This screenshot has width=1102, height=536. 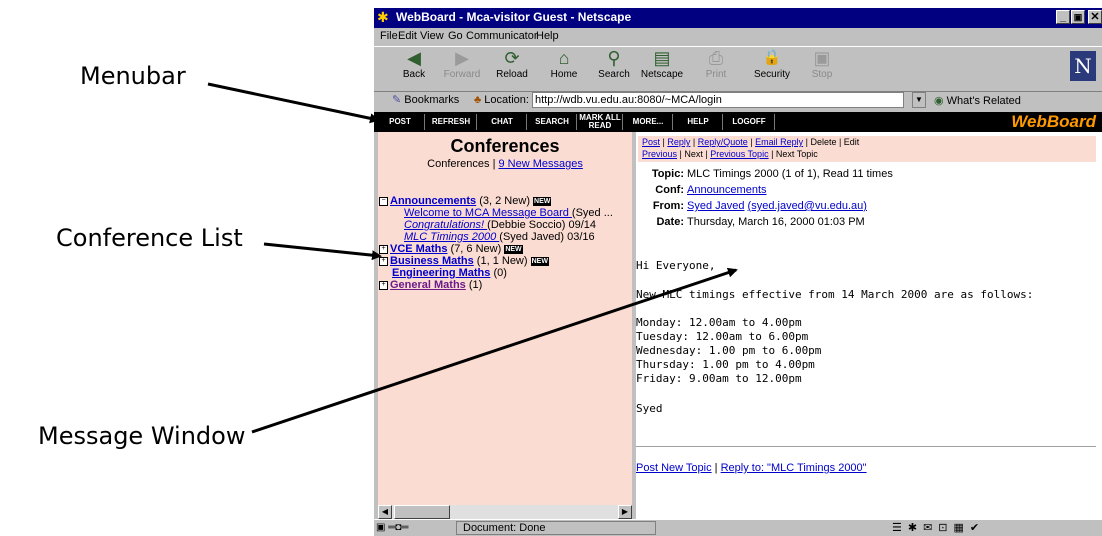 What do you see at coordinates (794, 468) in the screenshot?
I see `reply-to-link: Reply to: "MLC Timings 2000"` at bounding box center [794, 468].